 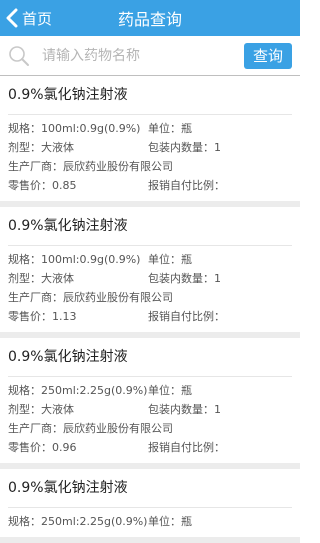 What do you see at coordinates (19, 55) in the screenshot?
I see `search-icon` at bounding box center [19, 55].